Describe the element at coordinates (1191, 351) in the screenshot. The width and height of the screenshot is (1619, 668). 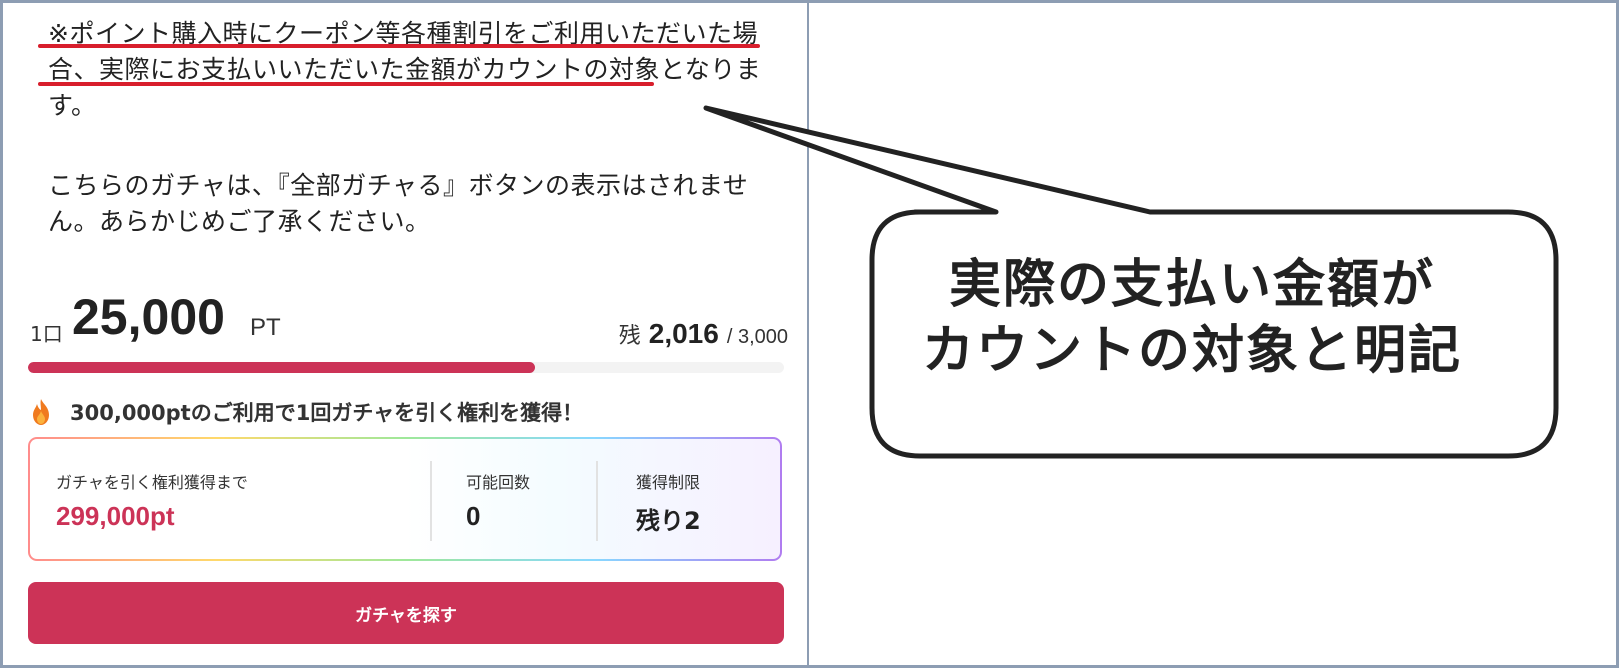
I see `callout-line-2: カウントの対象と明記` at that location.